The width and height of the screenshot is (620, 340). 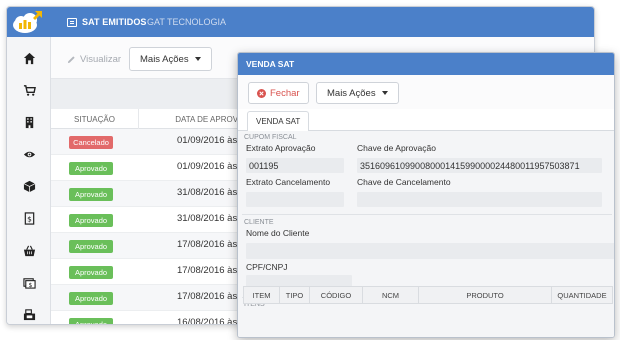 I want to click on column-header-ncm: NCM, so click(x=391, y=295).